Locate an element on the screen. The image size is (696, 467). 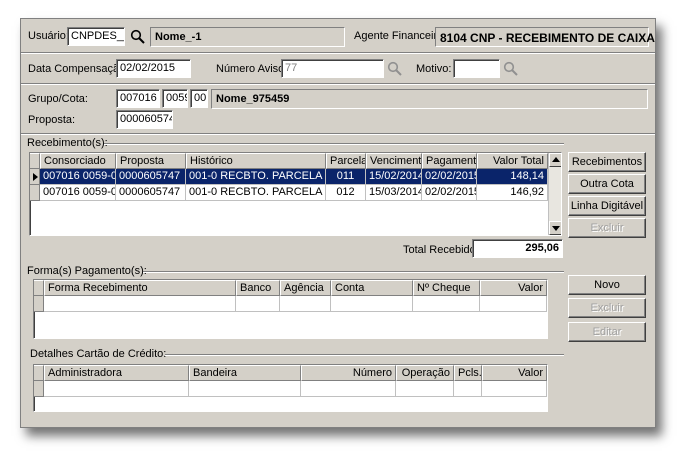
motivo-label: Motivo: is located at coordinates (434, 69).